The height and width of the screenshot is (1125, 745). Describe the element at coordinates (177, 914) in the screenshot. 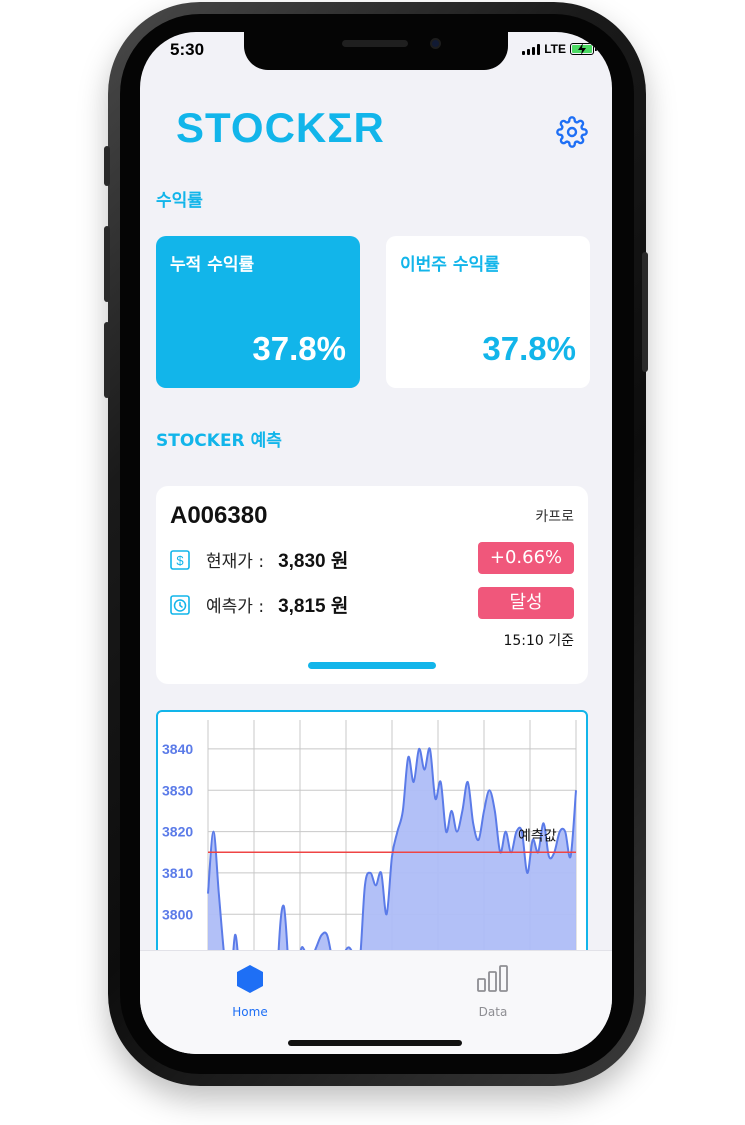

I see `y-tick-label: 3800` at that location.